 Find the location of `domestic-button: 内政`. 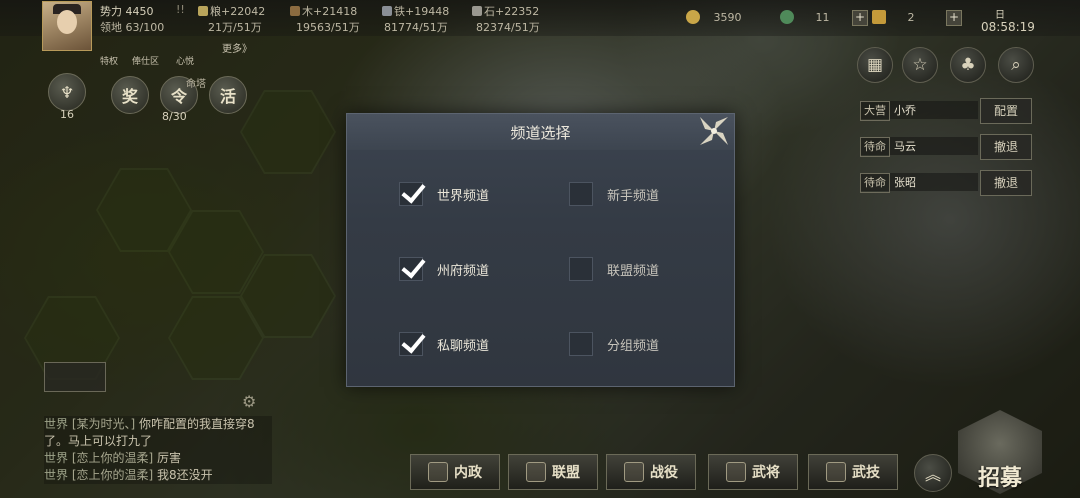

domestic-button: 内政 is located at coordinates (455, 472).